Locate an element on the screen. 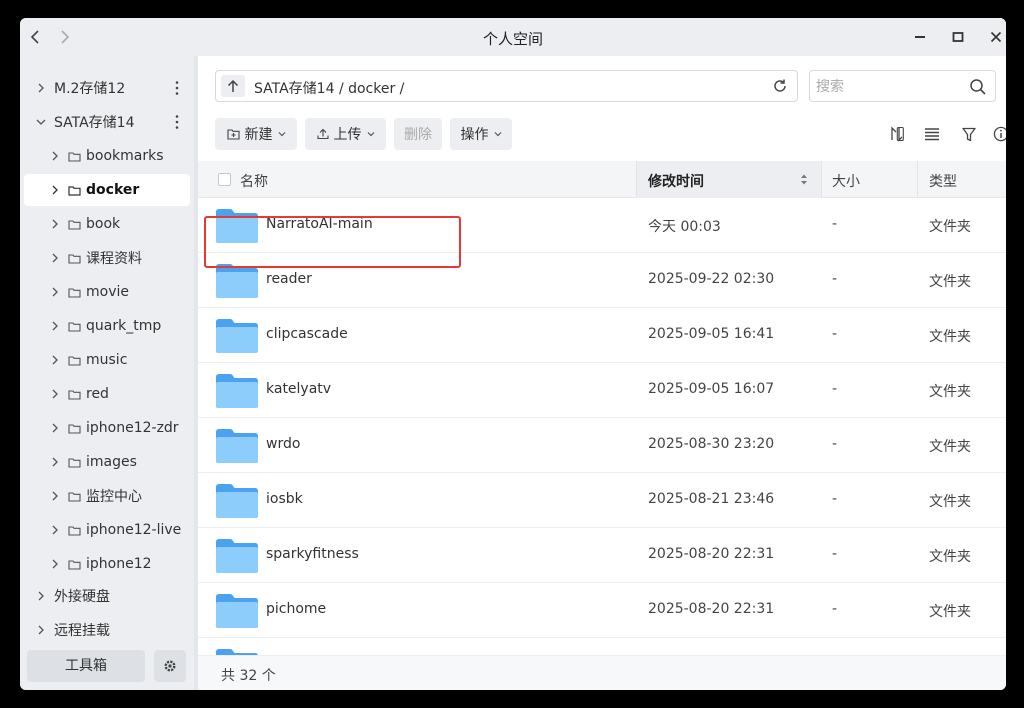  sidebar-item-music: music is located at coordinates (107, 360).